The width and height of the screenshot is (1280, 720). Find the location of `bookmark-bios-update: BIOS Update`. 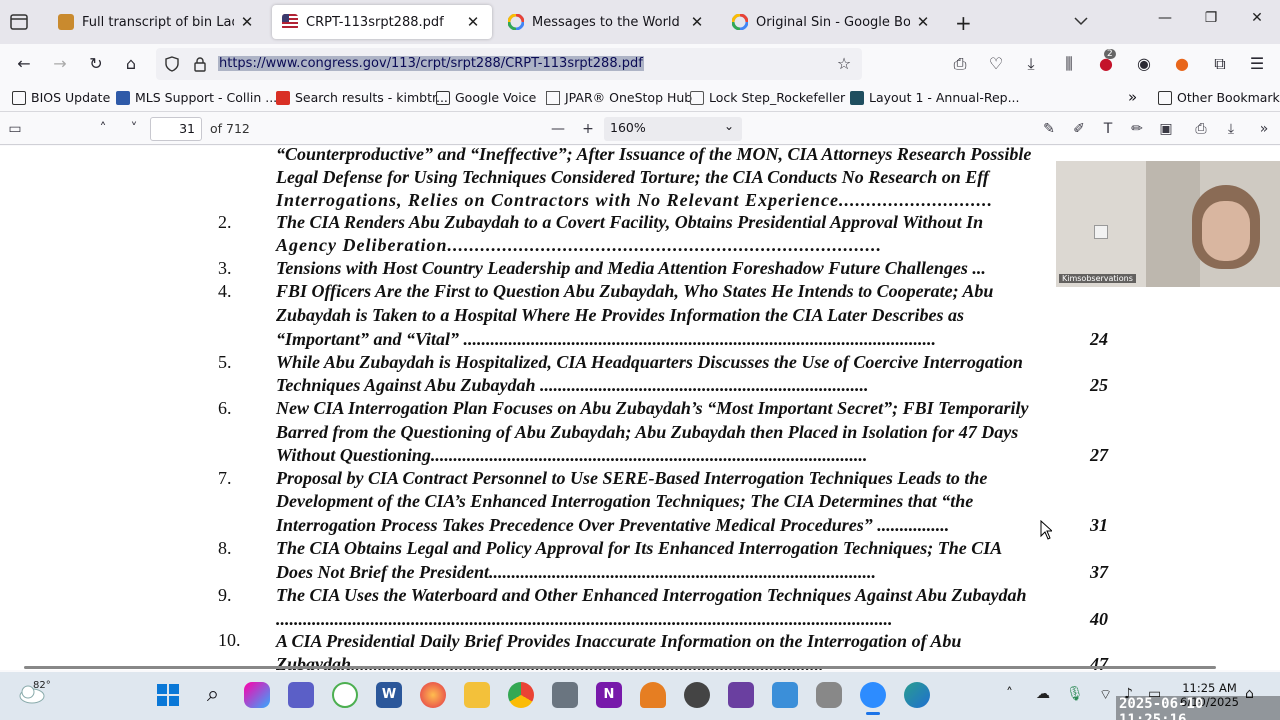

bookmark-bios-update: BIOS Update is located at coordinates (61, 97).